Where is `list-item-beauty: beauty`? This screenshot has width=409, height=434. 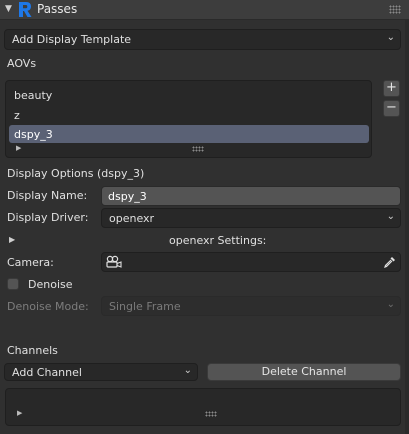 list-item-beauty: beauty is located at coordinates (189, 95).